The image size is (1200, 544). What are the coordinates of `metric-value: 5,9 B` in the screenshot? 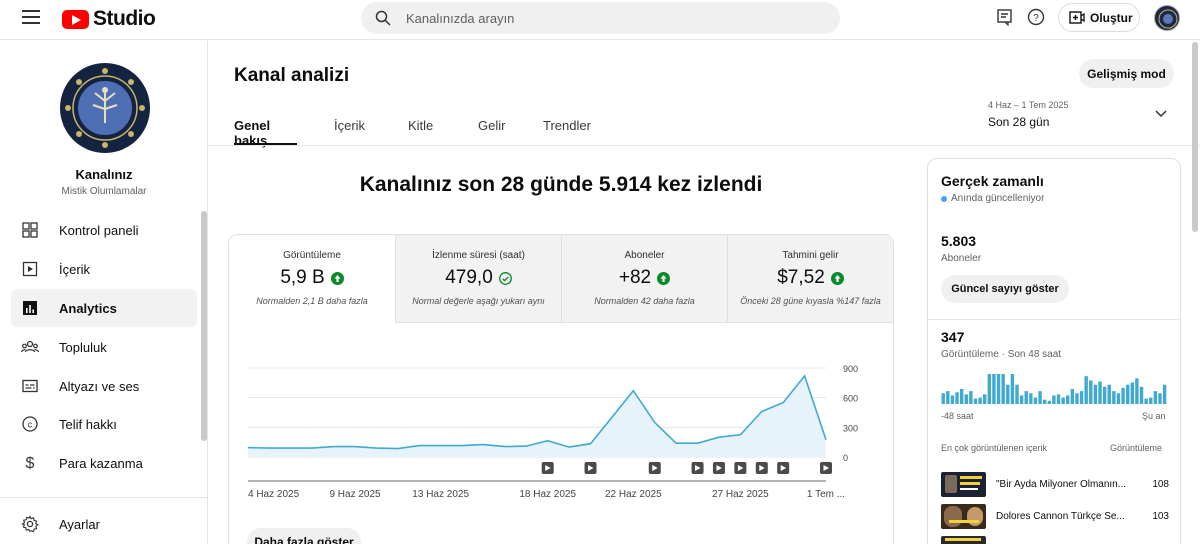 It's located at (302, 277).